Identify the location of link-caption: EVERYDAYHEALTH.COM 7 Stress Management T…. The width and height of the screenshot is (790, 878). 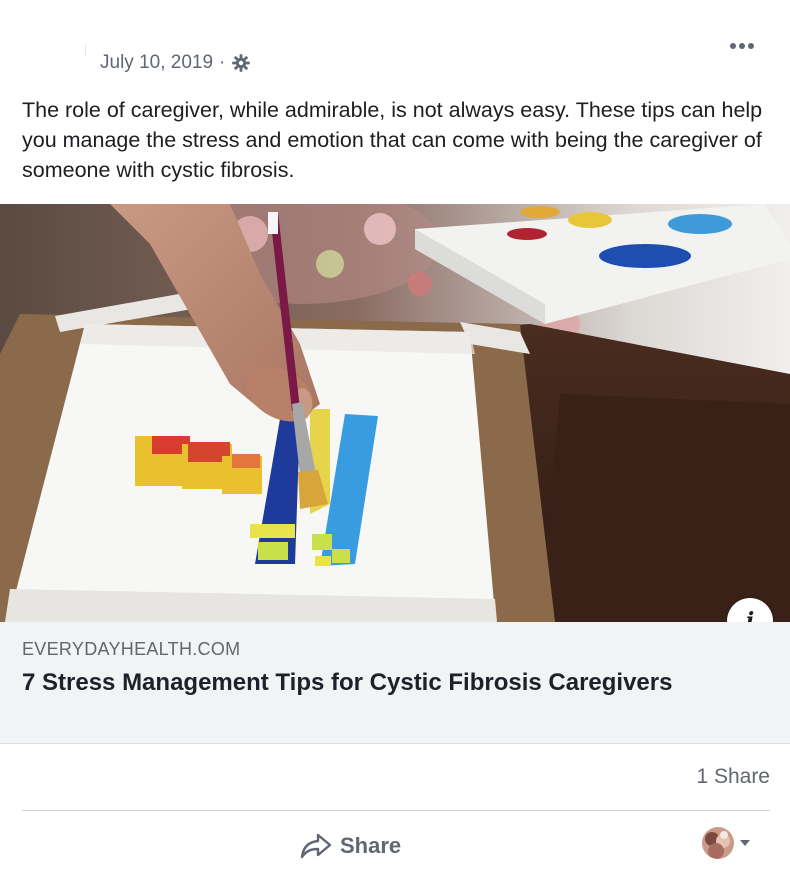
(395, 683).